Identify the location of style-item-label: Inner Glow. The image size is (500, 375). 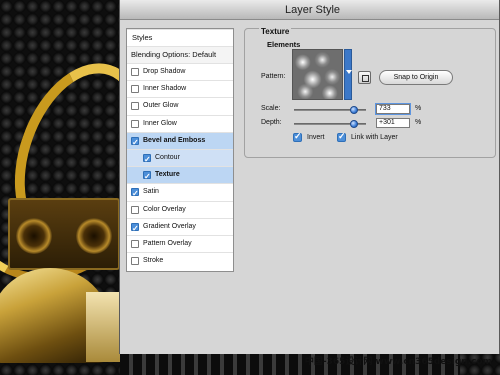
(160, 123).